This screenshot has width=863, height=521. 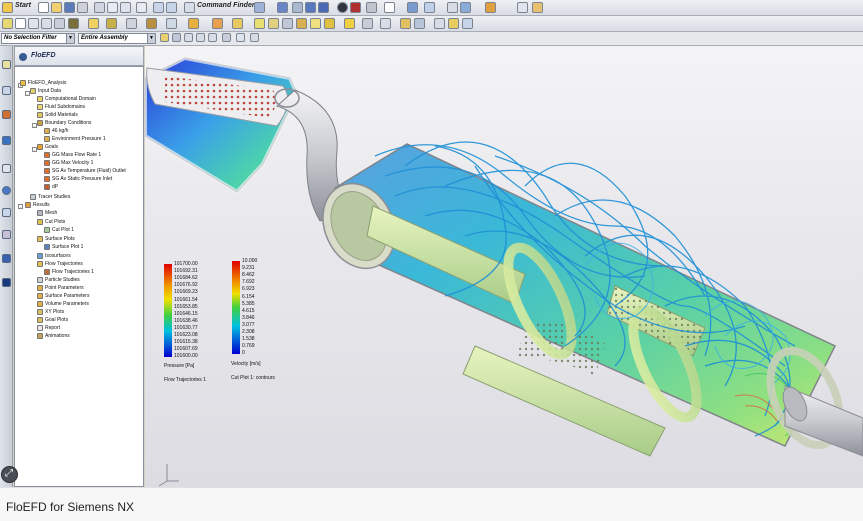 I want to click on open-folder-icon, so click(x=56, y=7).